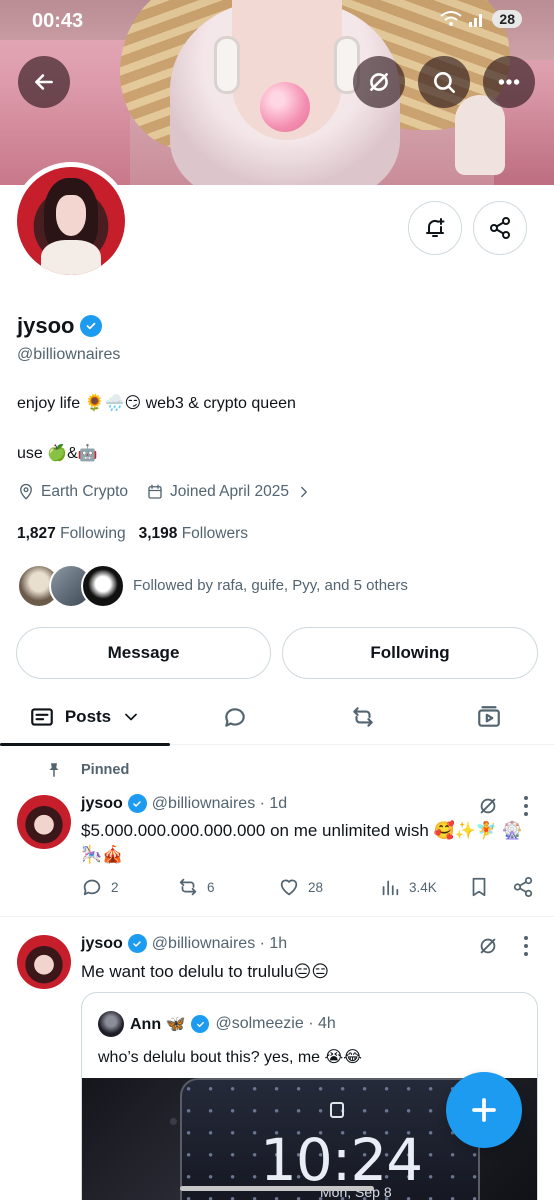 The width and height of the screenshot is (554, 1200). I want to click on reply-icon, so click(92, 887).